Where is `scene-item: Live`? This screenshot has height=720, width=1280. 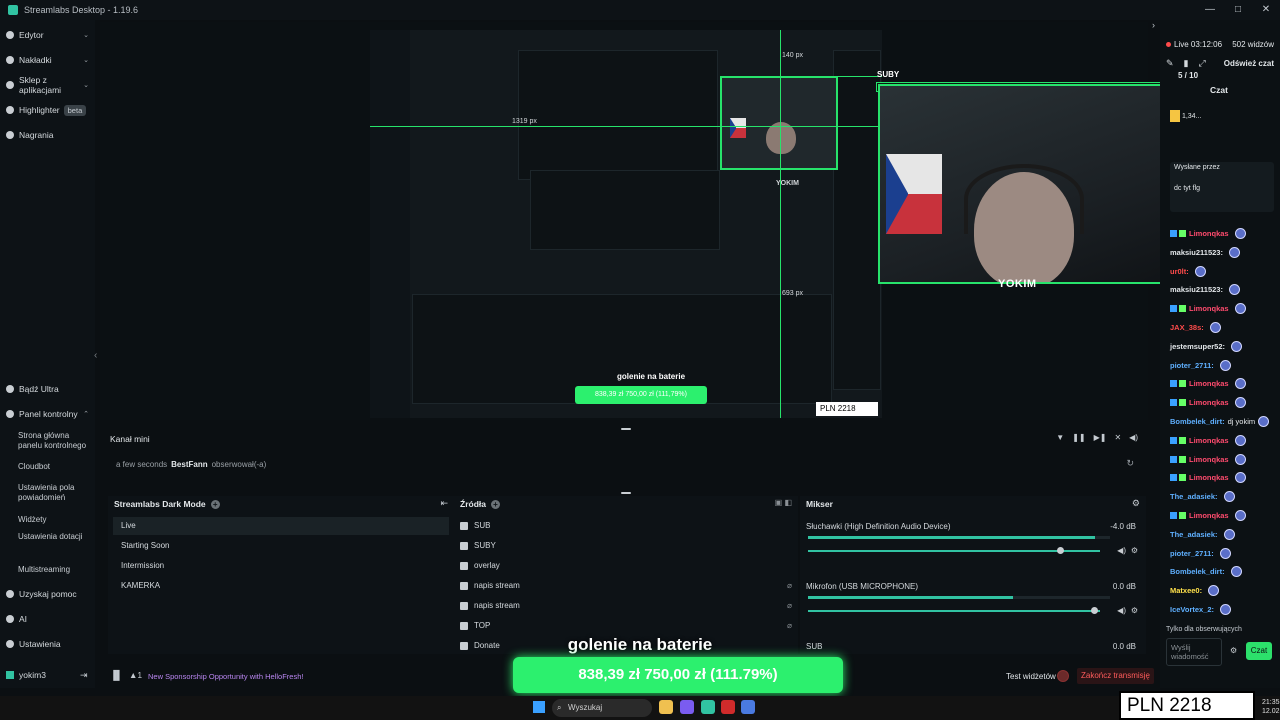 scene-item: Live is located at coordinates (281, 526).